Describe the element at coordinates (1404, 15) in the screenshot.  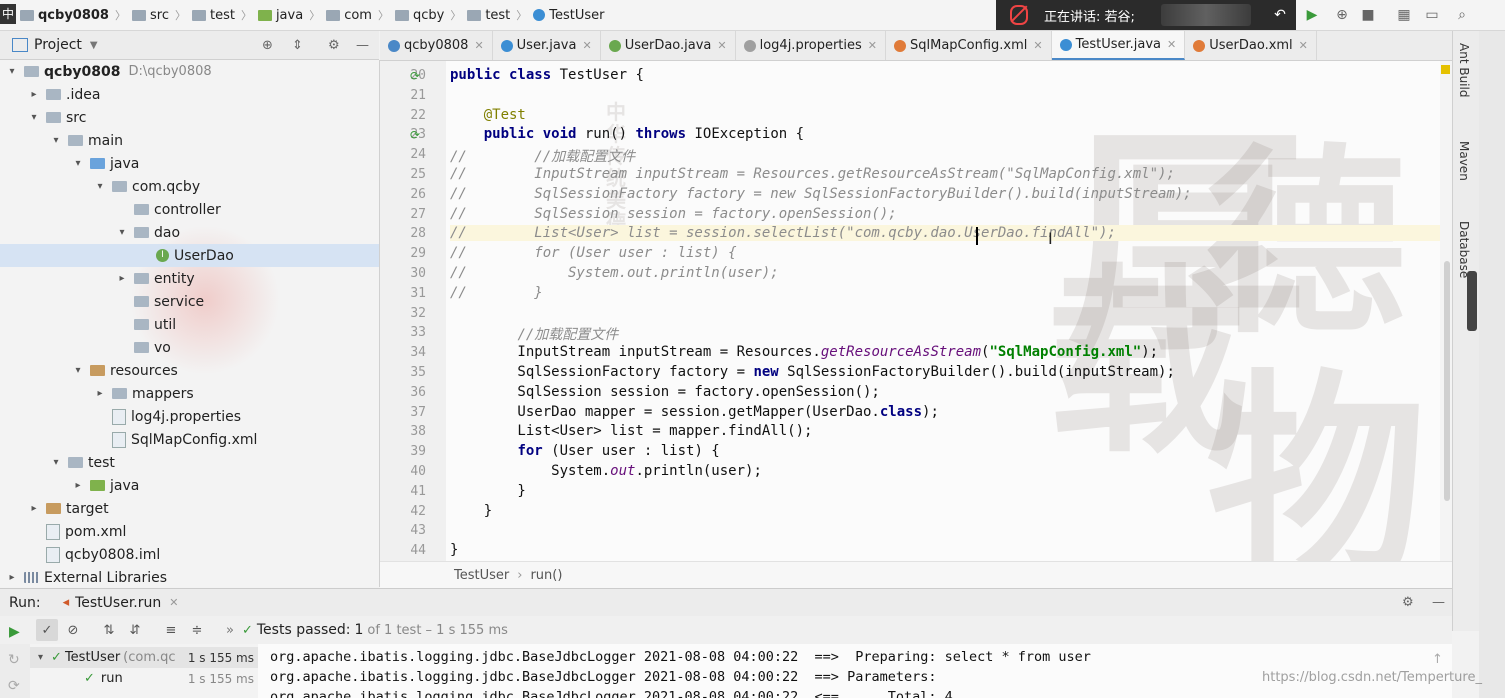
I see `project-structure-icon: ▦` at that location.